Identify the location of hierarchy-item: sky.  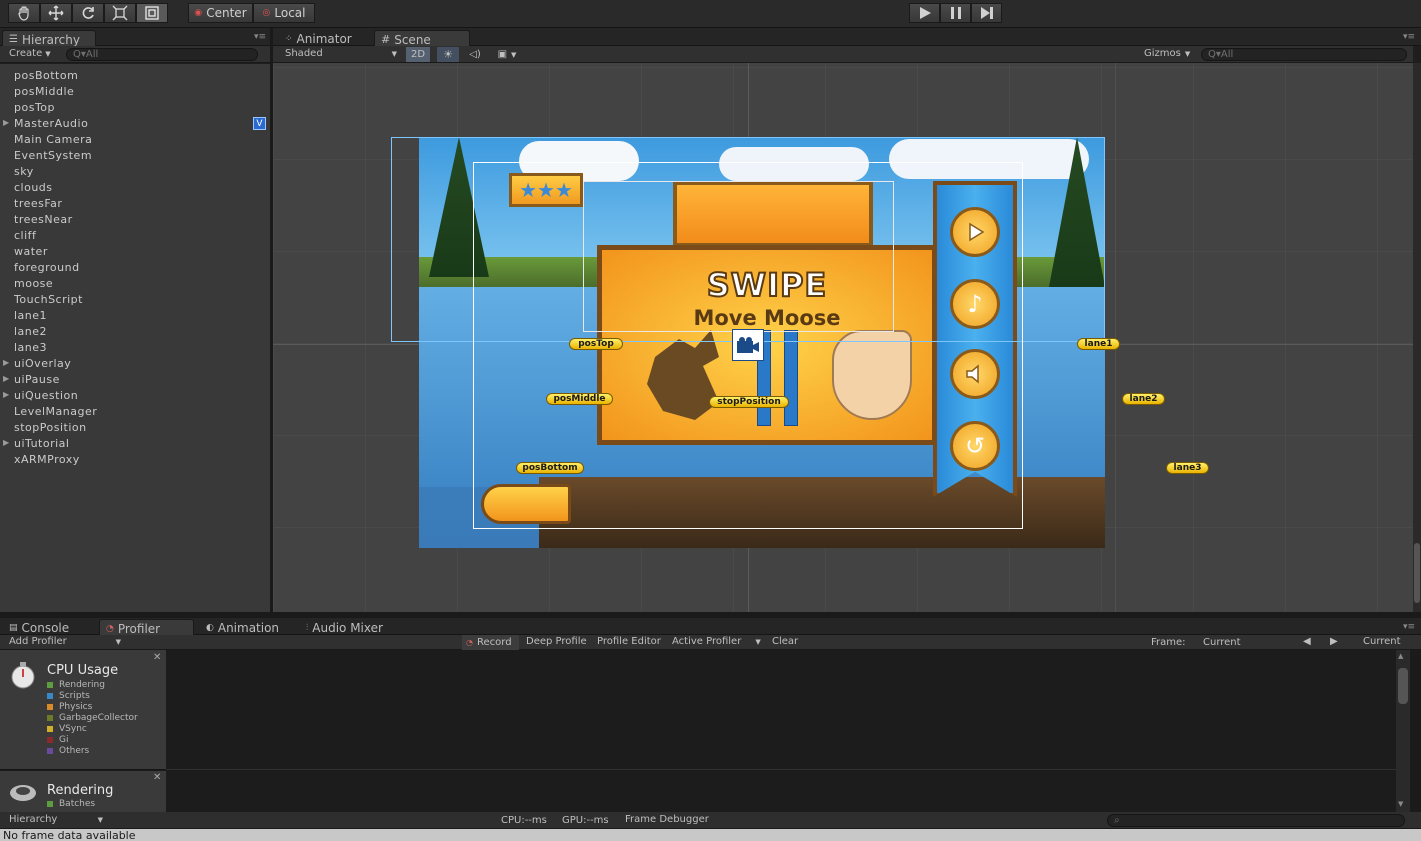
(24, 171).